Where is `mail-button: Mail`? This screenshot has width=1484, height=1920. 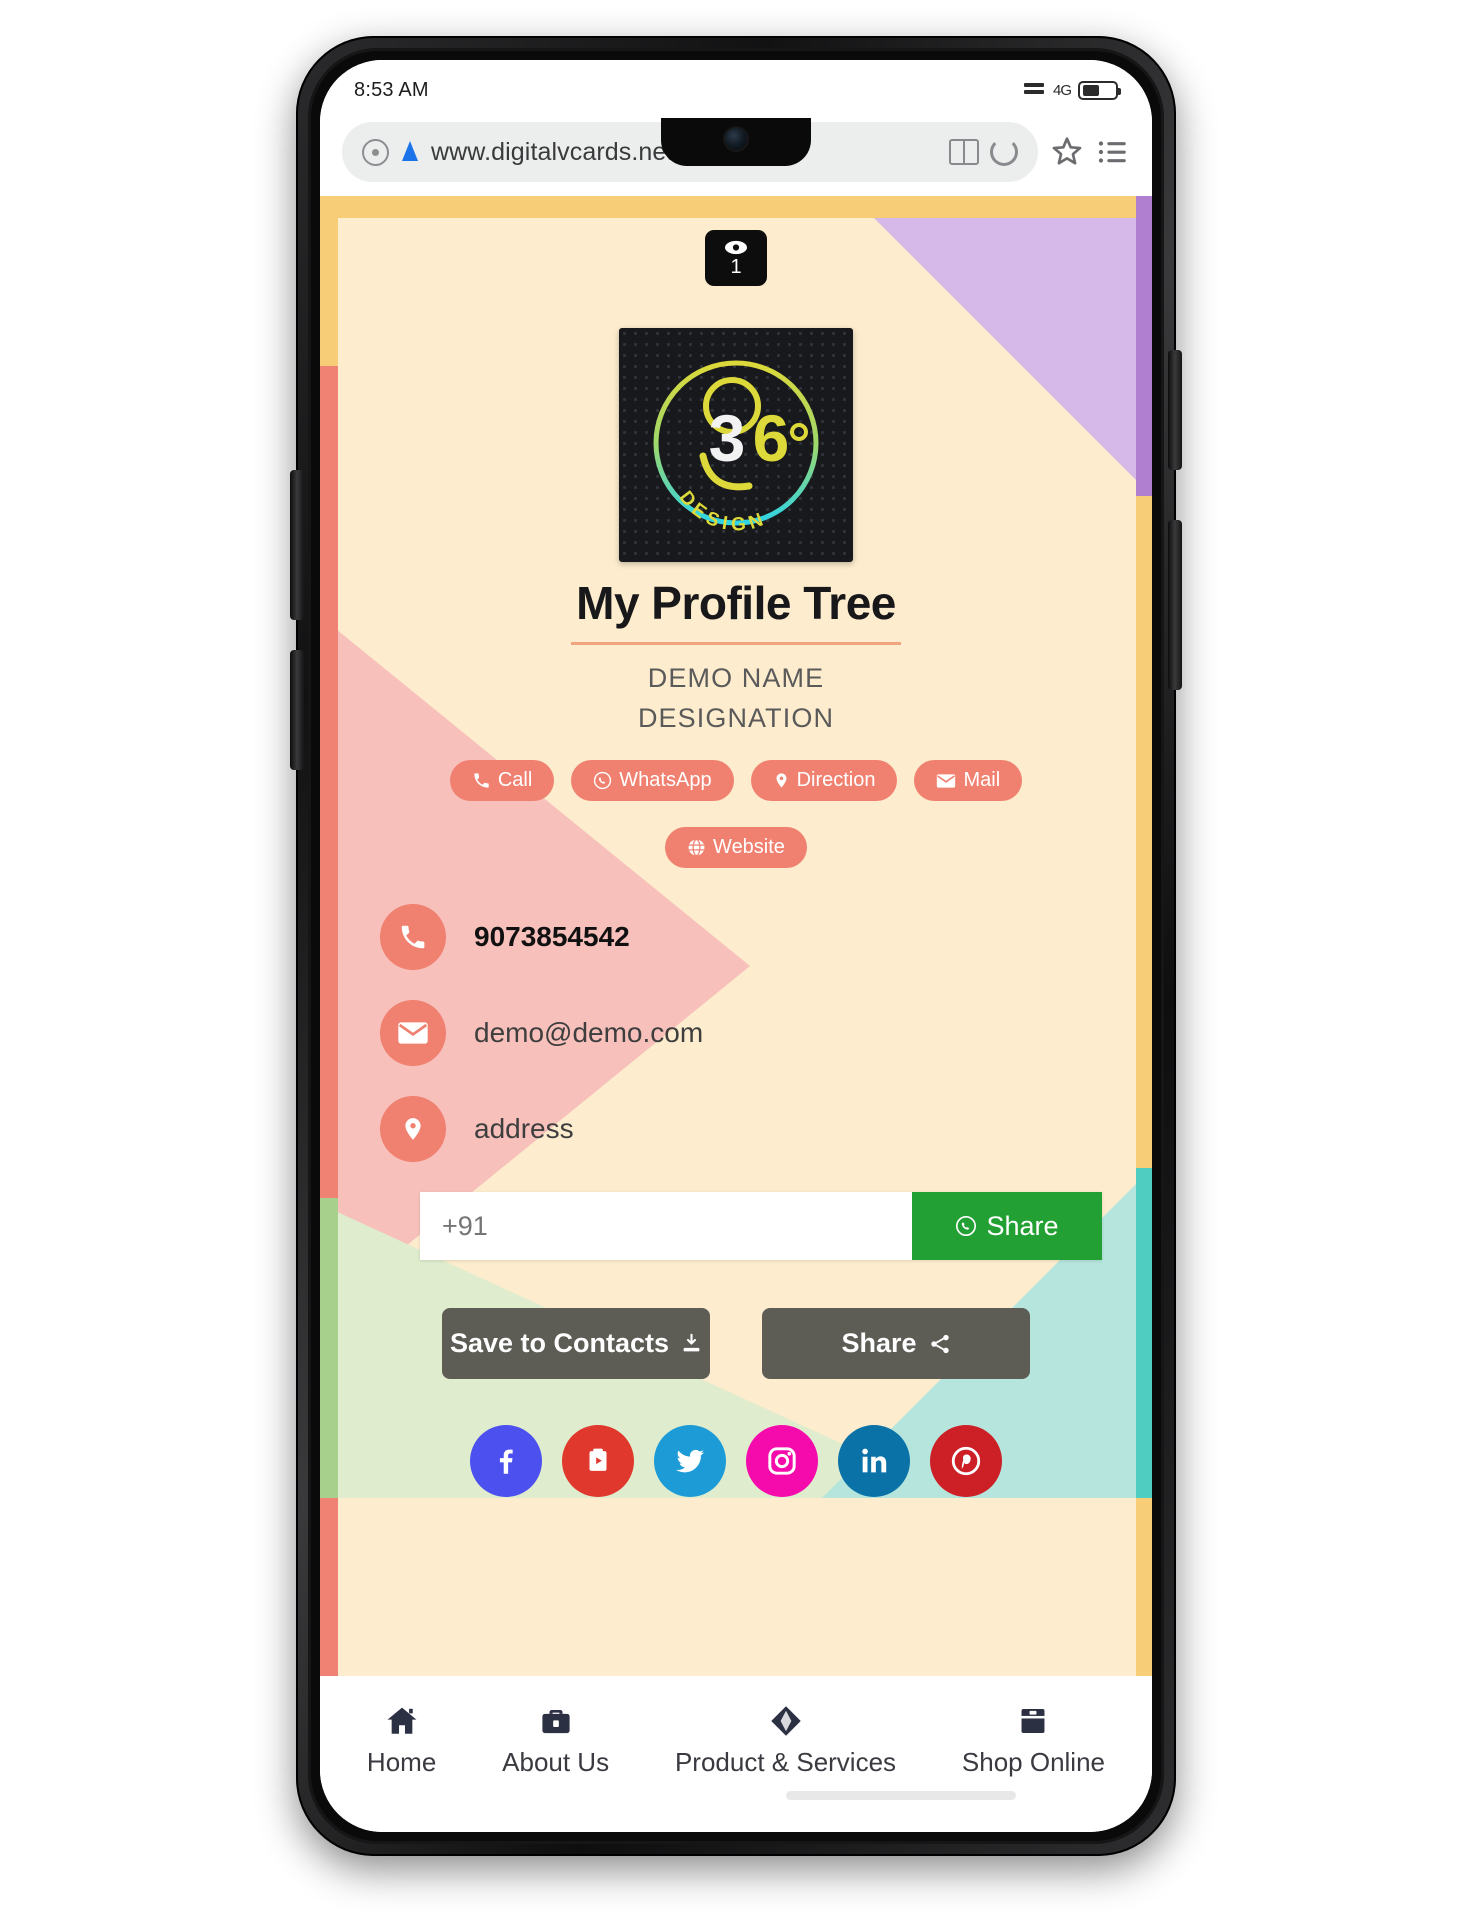
mail-button: Mail is located at coordinates (968, 780).